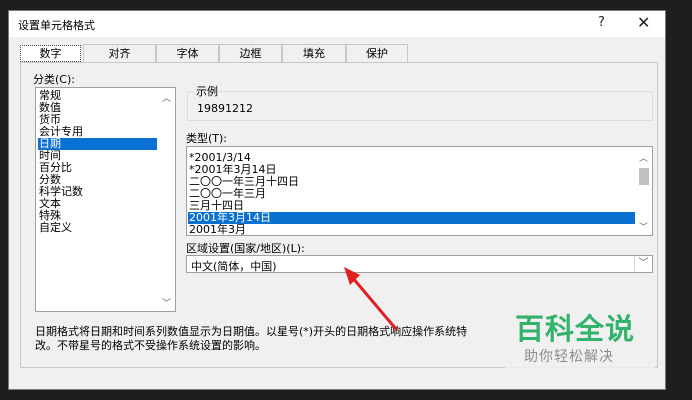 The width and height of the screenshot is (692, 400). Describe the element at coordinates (225, 108) in the screenshot. I see `sample-value: 19891212` at that location.